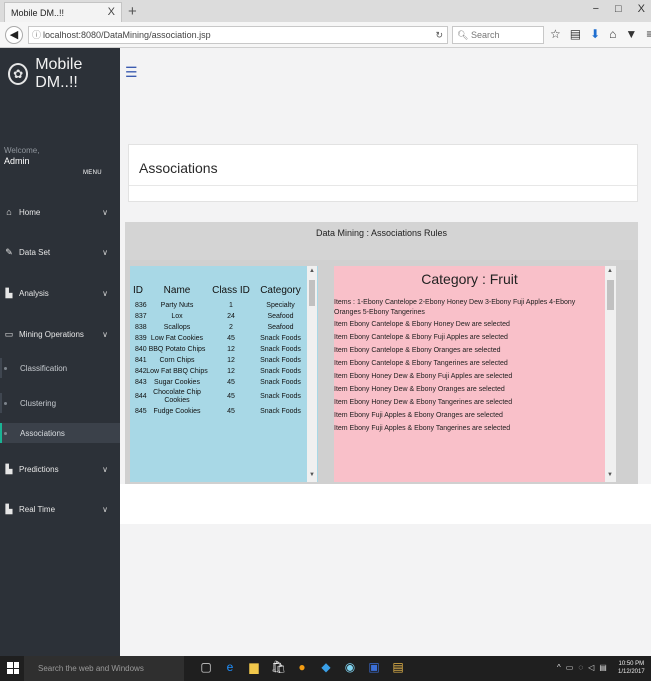  What do you see at coordinates (374, 667) in the screenshot?
I see `app-icon: ▣` at bounding box center [374, 667].